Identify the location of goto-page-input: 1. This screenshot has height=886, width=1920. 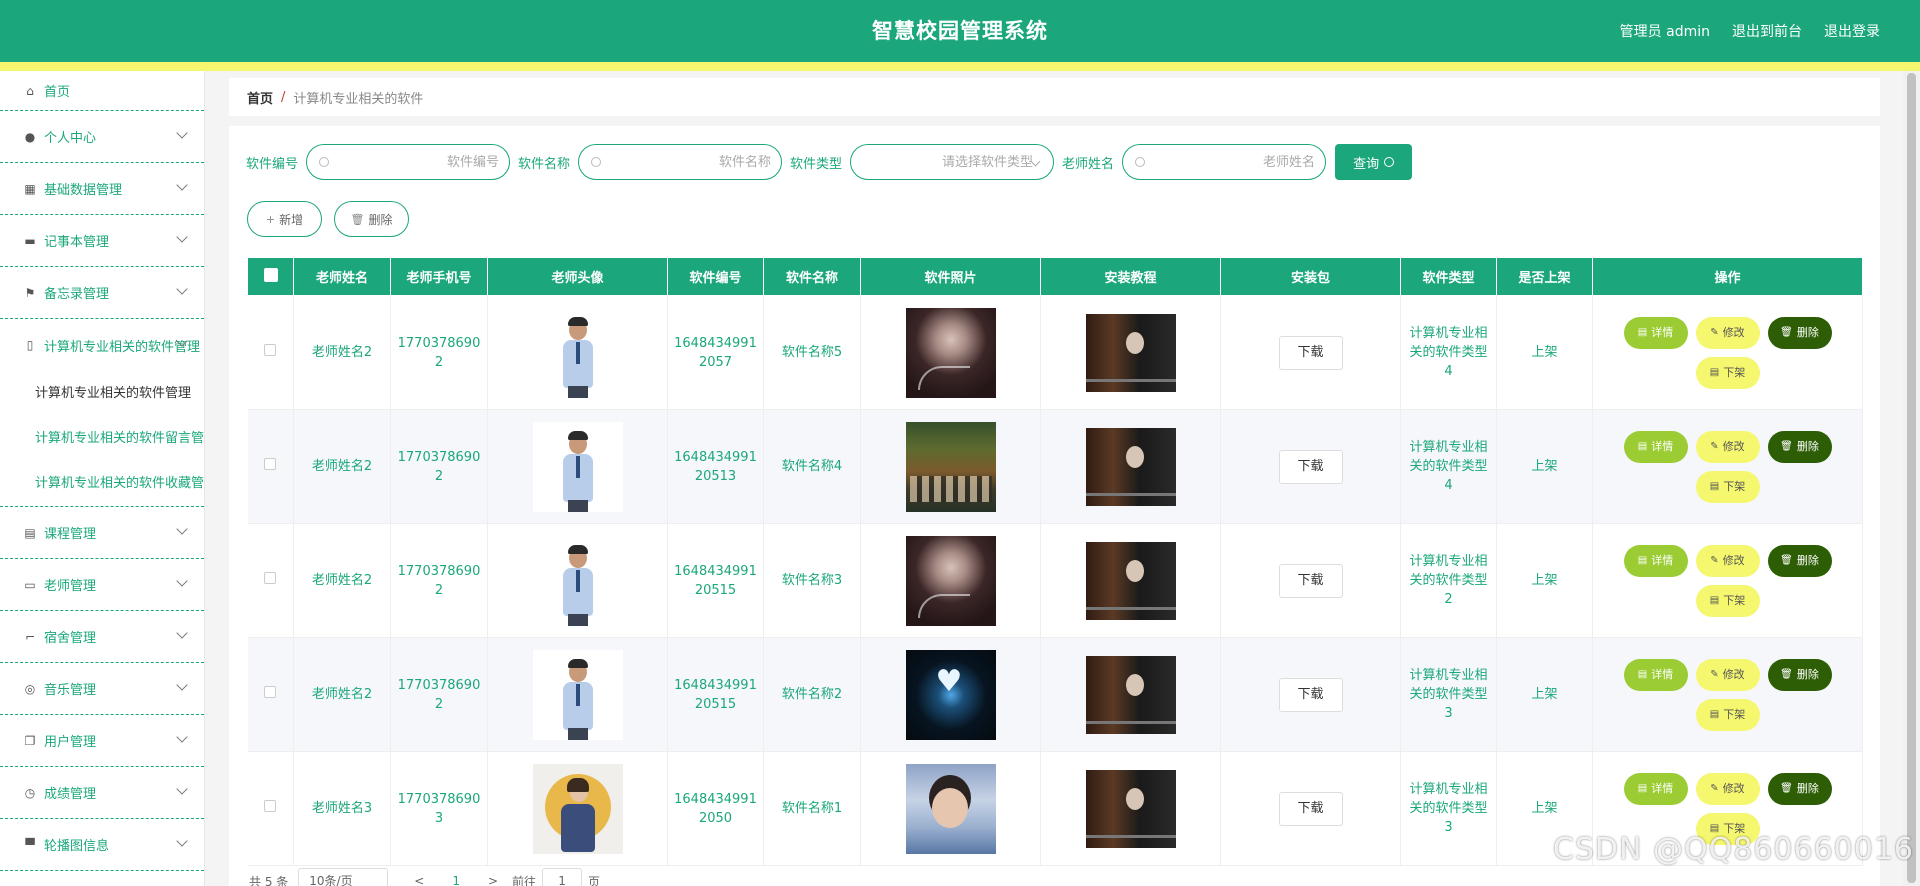
(562, 877).